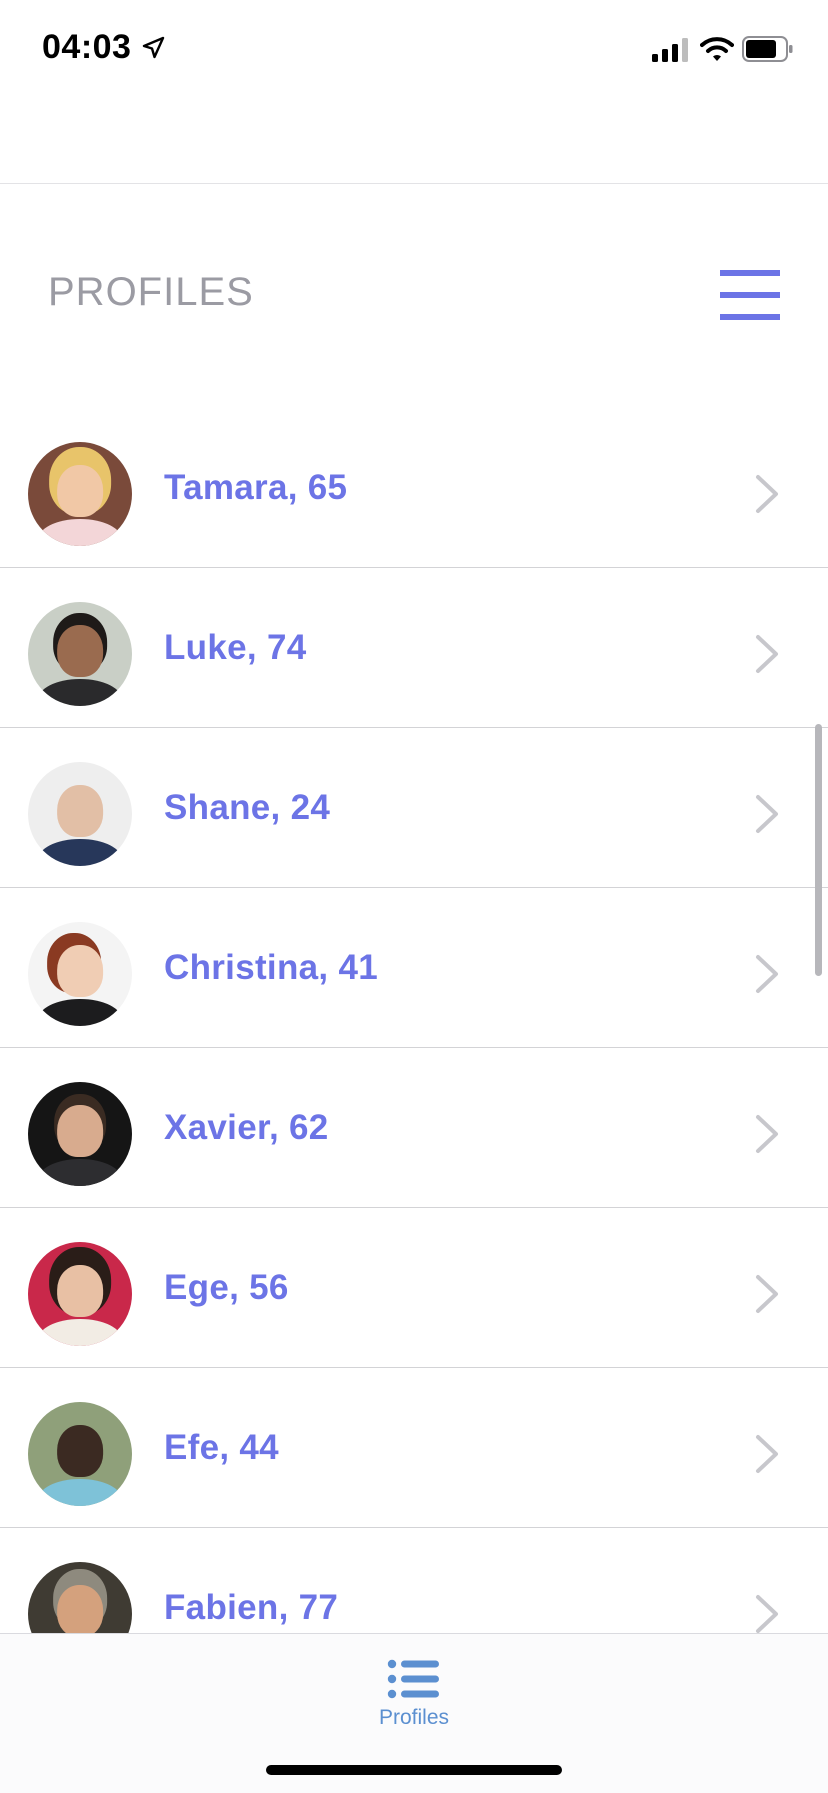 The image size is (828, 1793). What do you see at coordinates (256, 487) in the screenshot?
I see `profile-name: Tamara, 65` at bounding box center [256, 487].